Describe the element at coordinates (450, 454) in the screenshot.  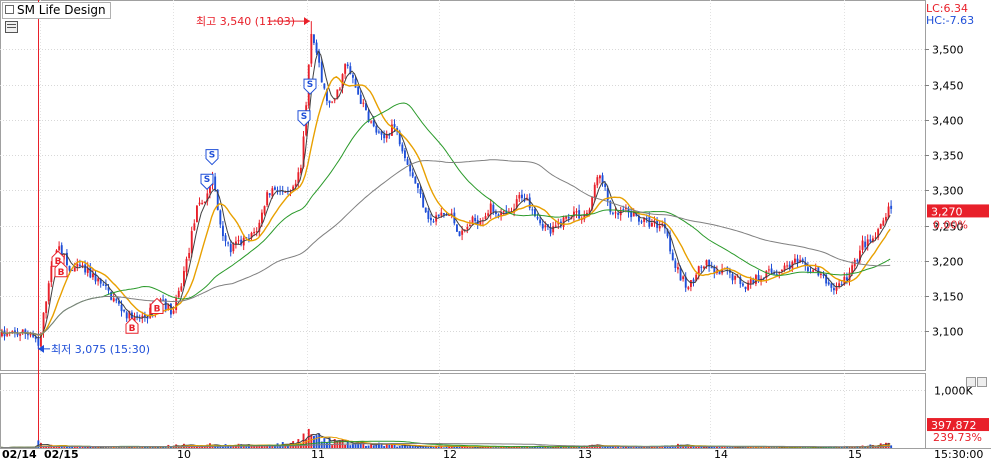
I see `x-tick-label: 12` at that location.